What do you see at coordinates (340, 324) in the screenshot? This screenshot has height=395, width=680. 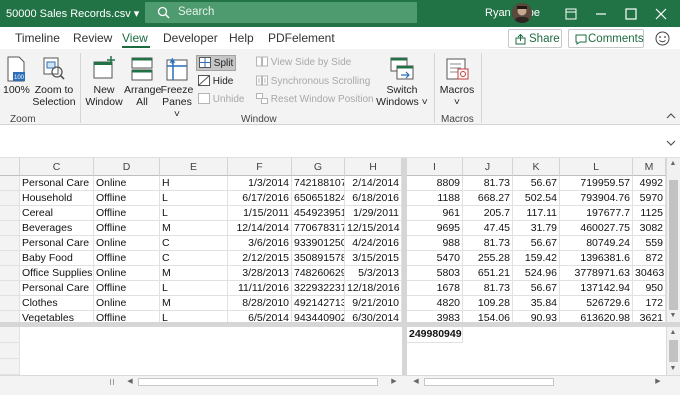 I see `horizontal-split-bar` at bounding box center [340, 324].